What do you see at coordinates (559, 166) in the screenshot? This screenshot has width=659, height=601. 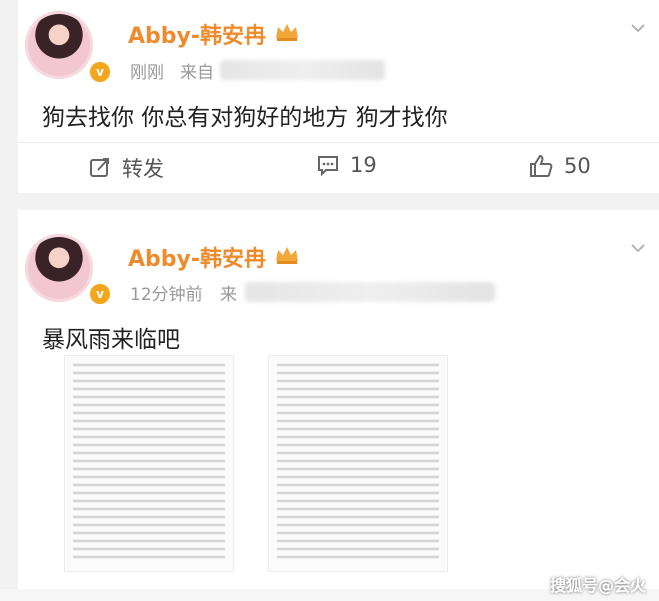 I see `like-button: 50` at bounding box center [559, 166].